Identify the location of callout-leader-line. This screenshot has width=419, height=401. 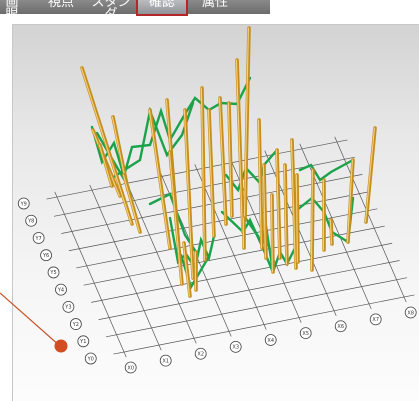
(30, 319).